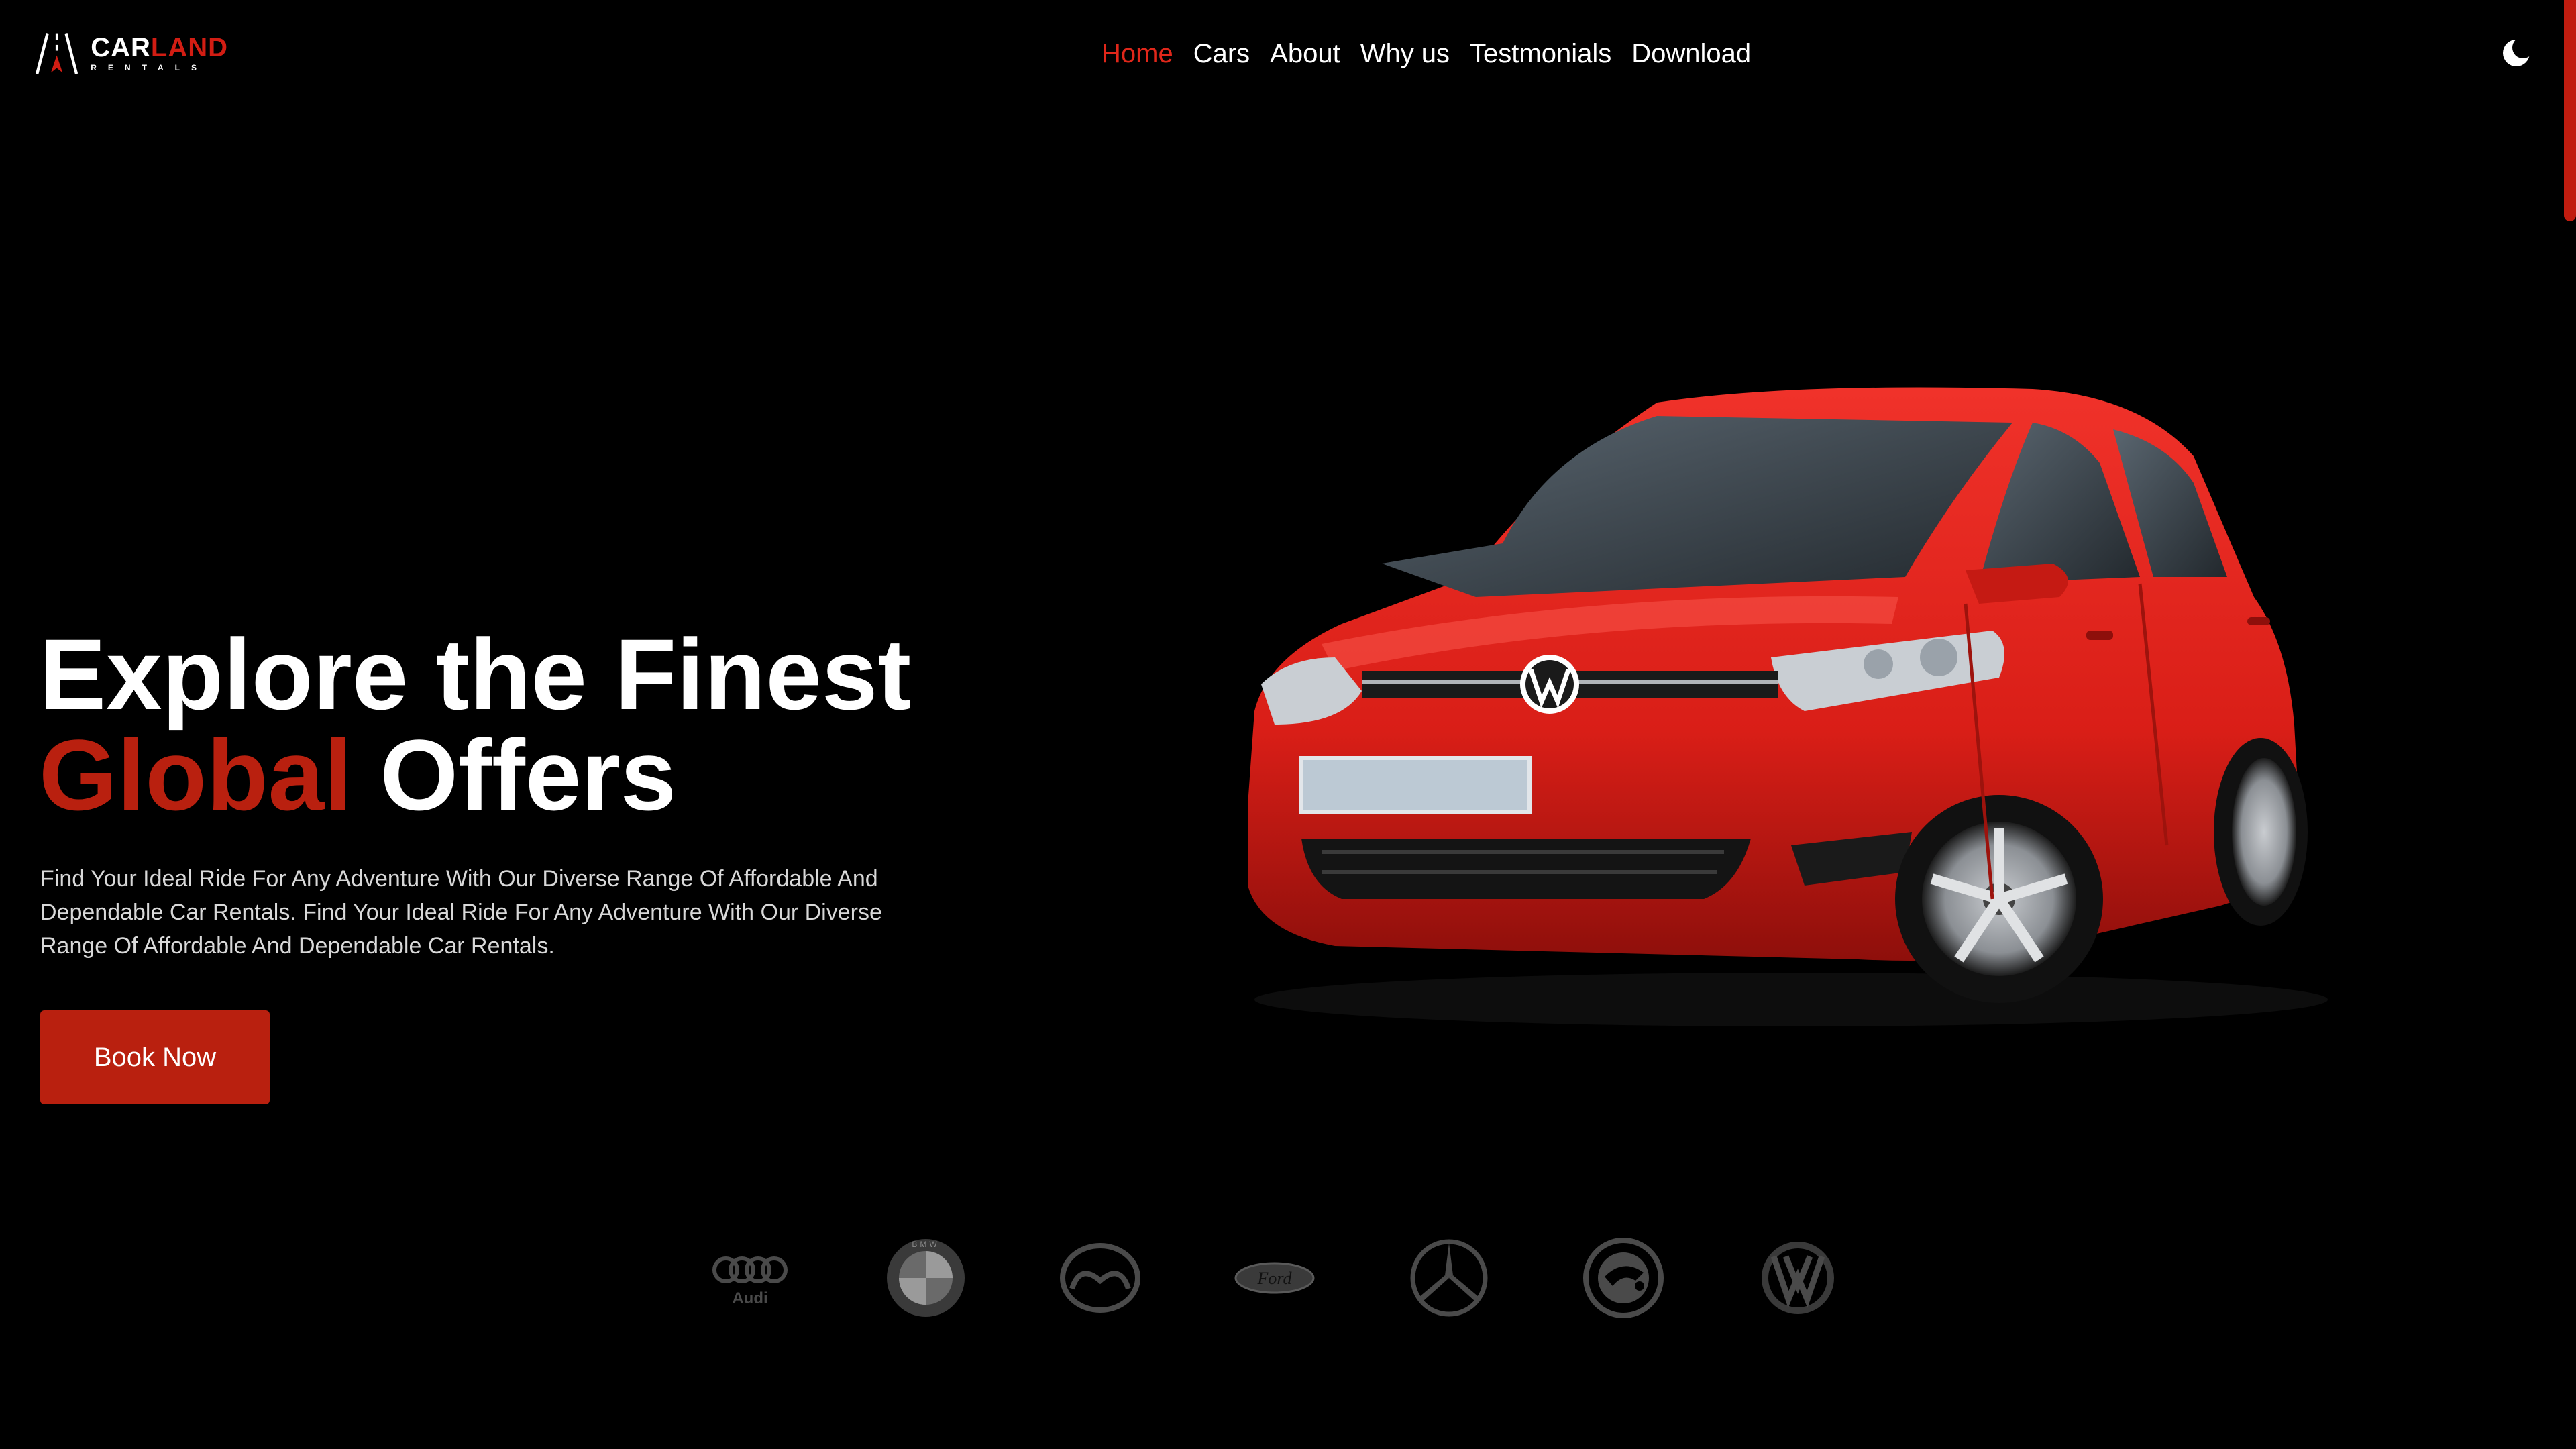 This screenshot has height=1449, width=2576. I want to click on ford-logo-text: Ford, so click(1274, 1278).